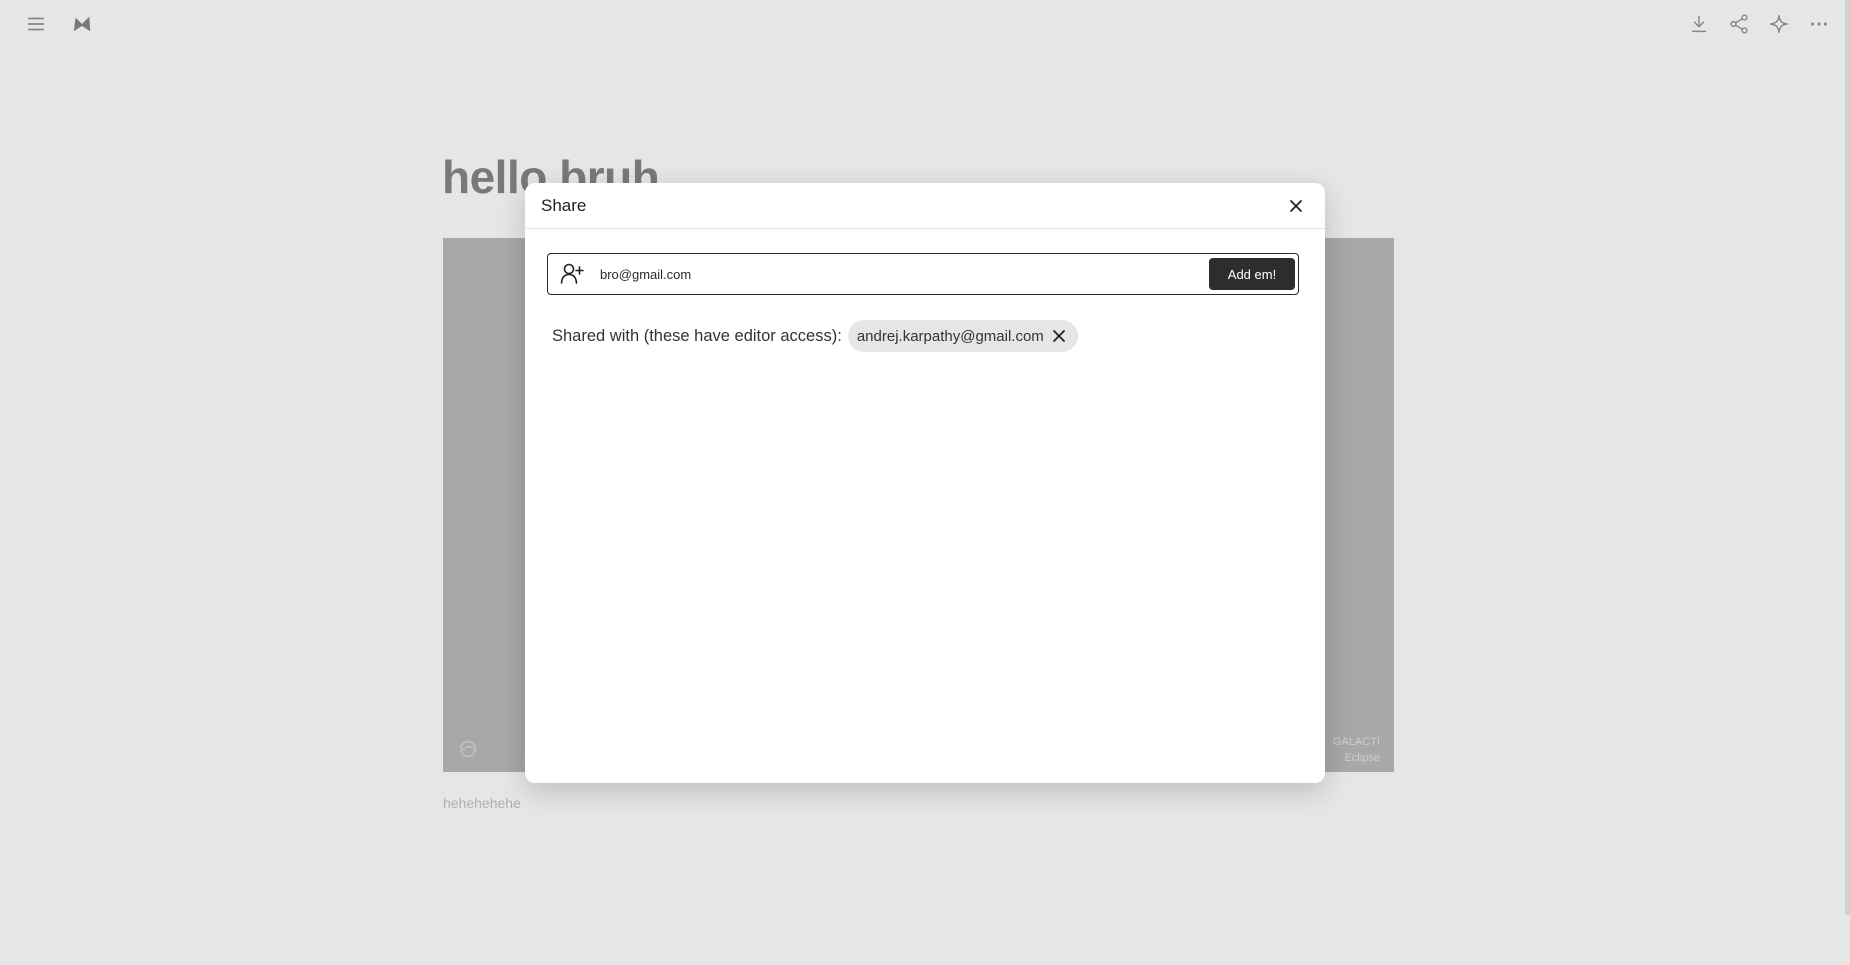 This screenshot has height=965, width=1850. I want to click on shared-with-label: Shared with (these have editor access):, so click(697, 335).